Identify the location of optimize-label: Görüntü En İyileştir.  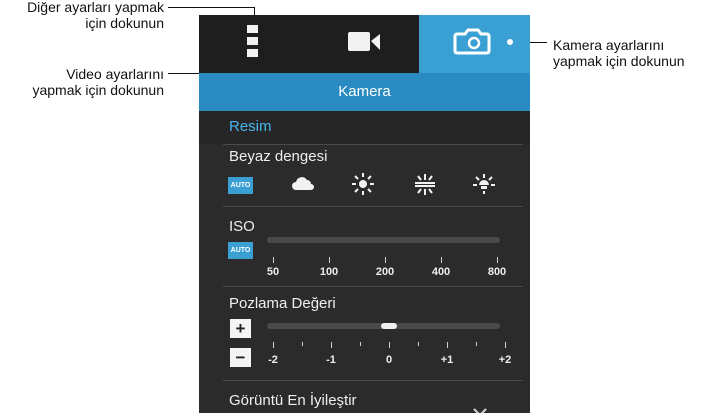
(293, 400).